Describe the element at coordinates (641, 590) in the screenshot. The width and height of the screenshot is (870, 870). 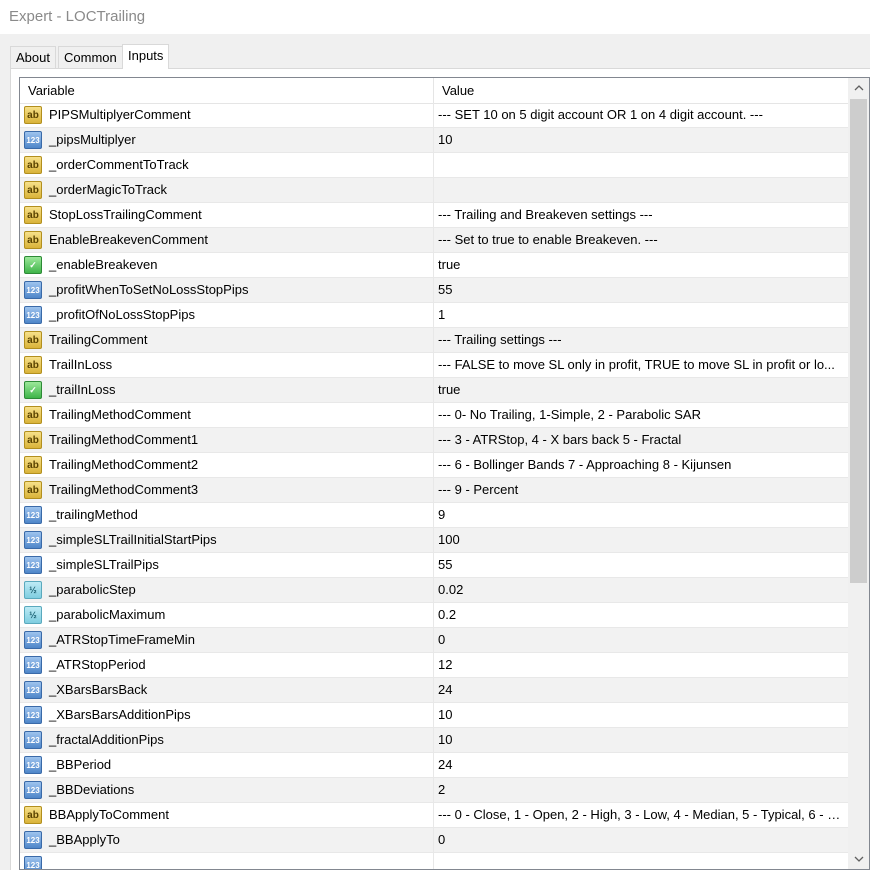
I see `value-cell: 0.02` at that location.